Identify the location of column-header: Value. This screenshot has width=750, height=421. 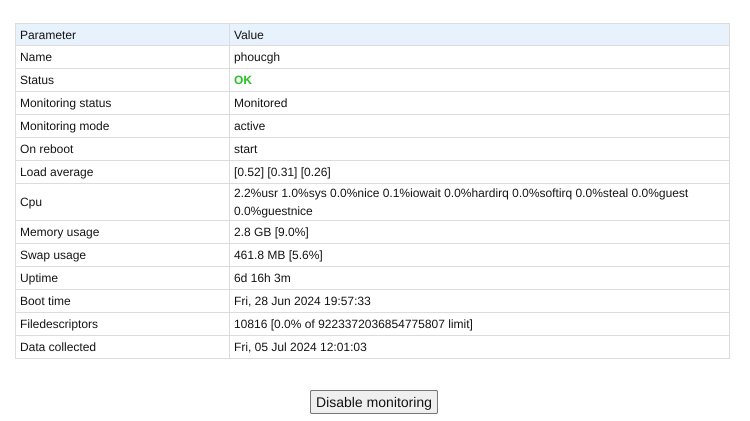
(480, 35).